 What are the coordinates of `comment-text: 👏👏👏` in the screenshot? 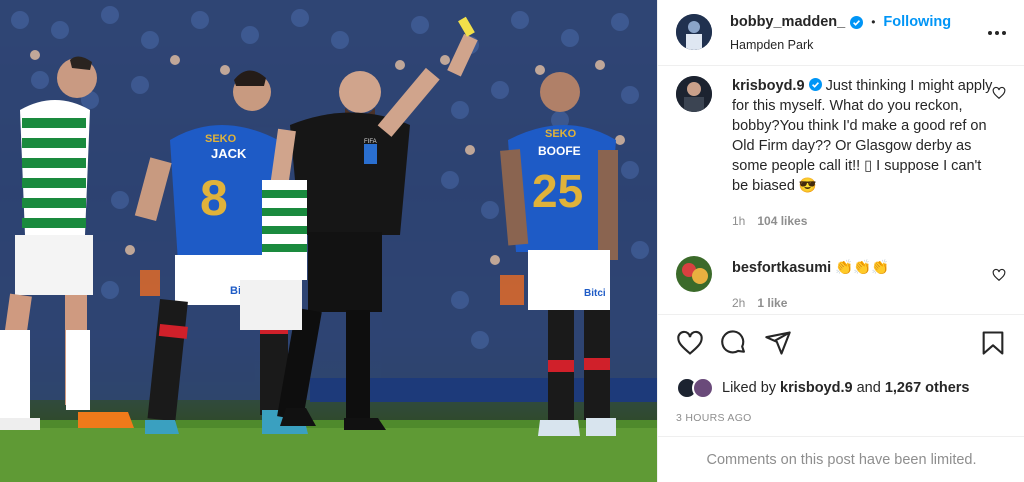 It's located at (862, 268).